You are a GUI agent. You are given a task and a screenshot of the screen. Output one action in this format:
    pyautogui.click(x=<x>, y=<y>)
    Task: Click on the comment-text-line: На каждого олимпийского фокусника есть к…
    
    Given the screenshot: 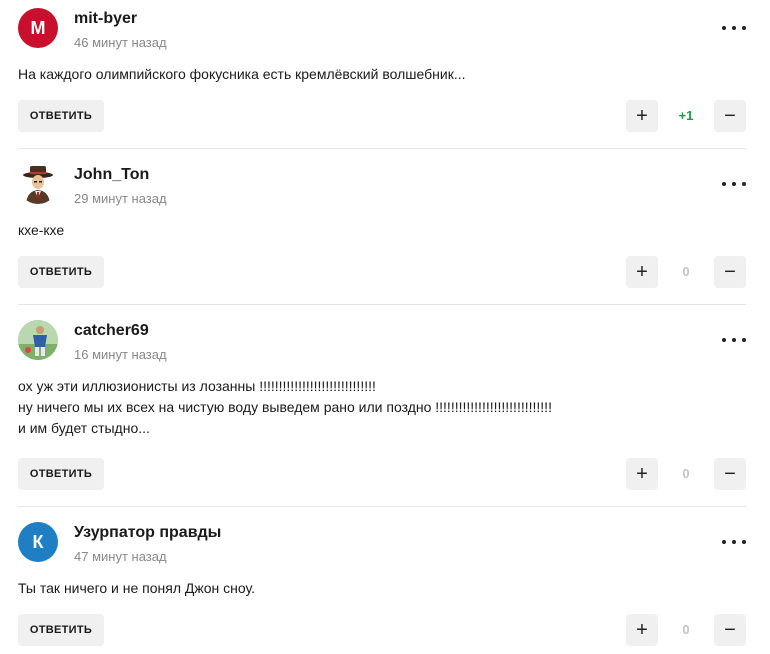 What is the action you would take?
    pyautogui.click(x=242, y=74)
    